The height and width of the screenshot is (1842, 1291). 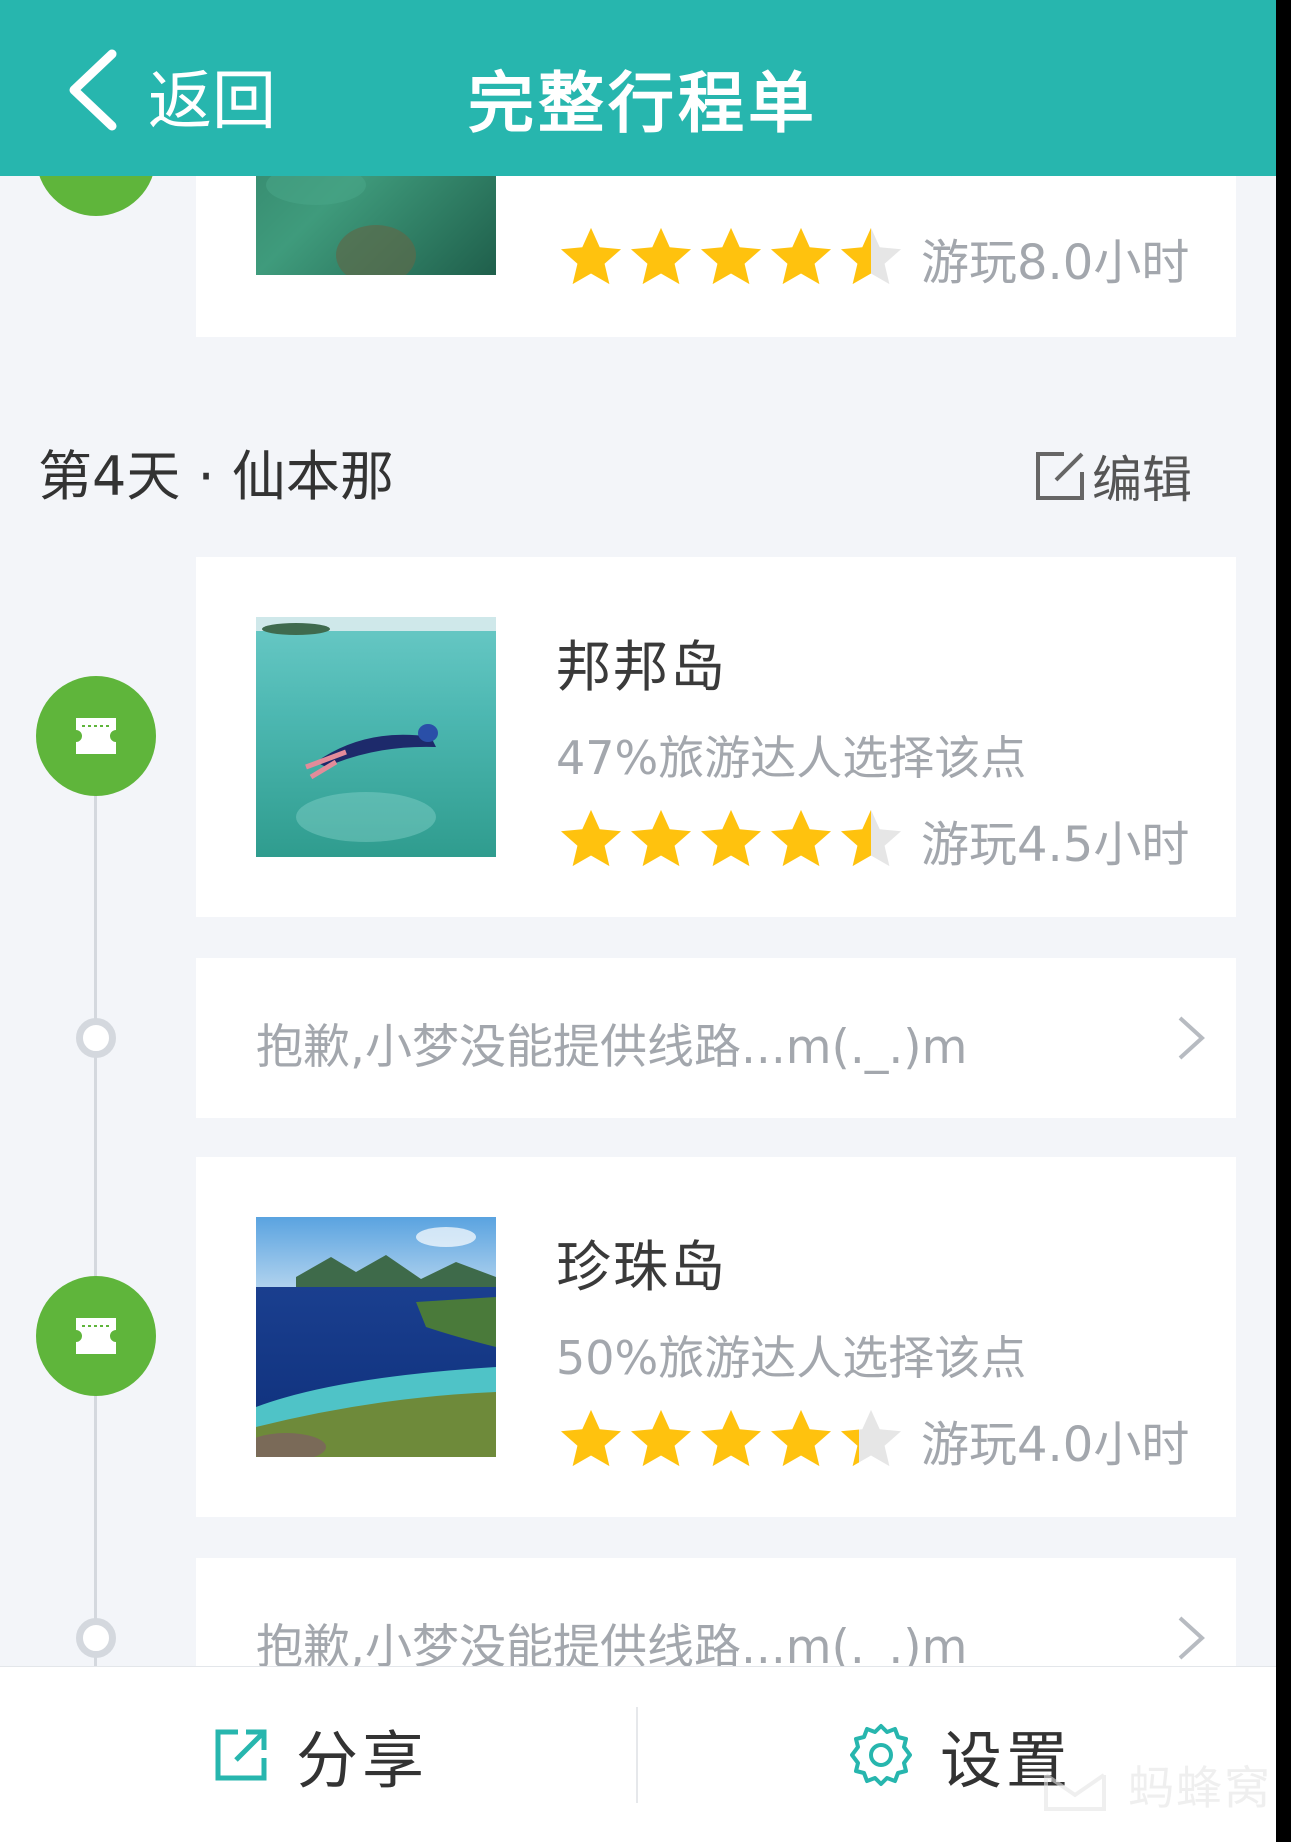 What do you see at coordinates (643, 103) in the screenshot?
I see `page-title: 完整行程单` at bounding box center [643, 103].